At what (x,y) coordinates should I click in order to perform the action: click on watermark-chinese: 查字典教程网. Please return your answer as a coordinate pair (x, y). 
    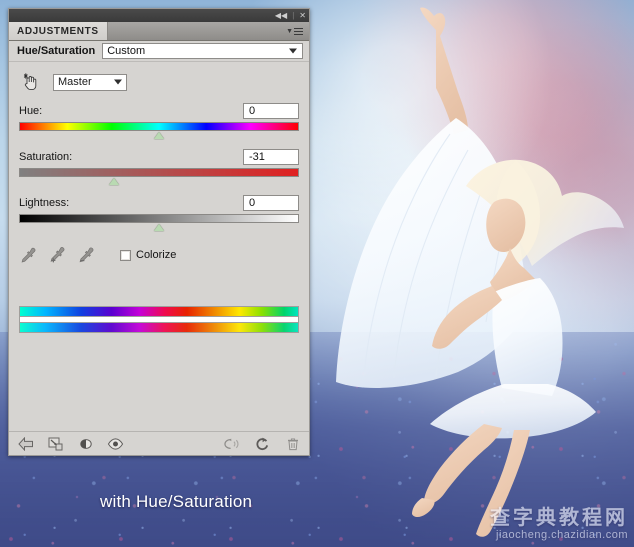
    Looking at the image, I should click on (559, 517).